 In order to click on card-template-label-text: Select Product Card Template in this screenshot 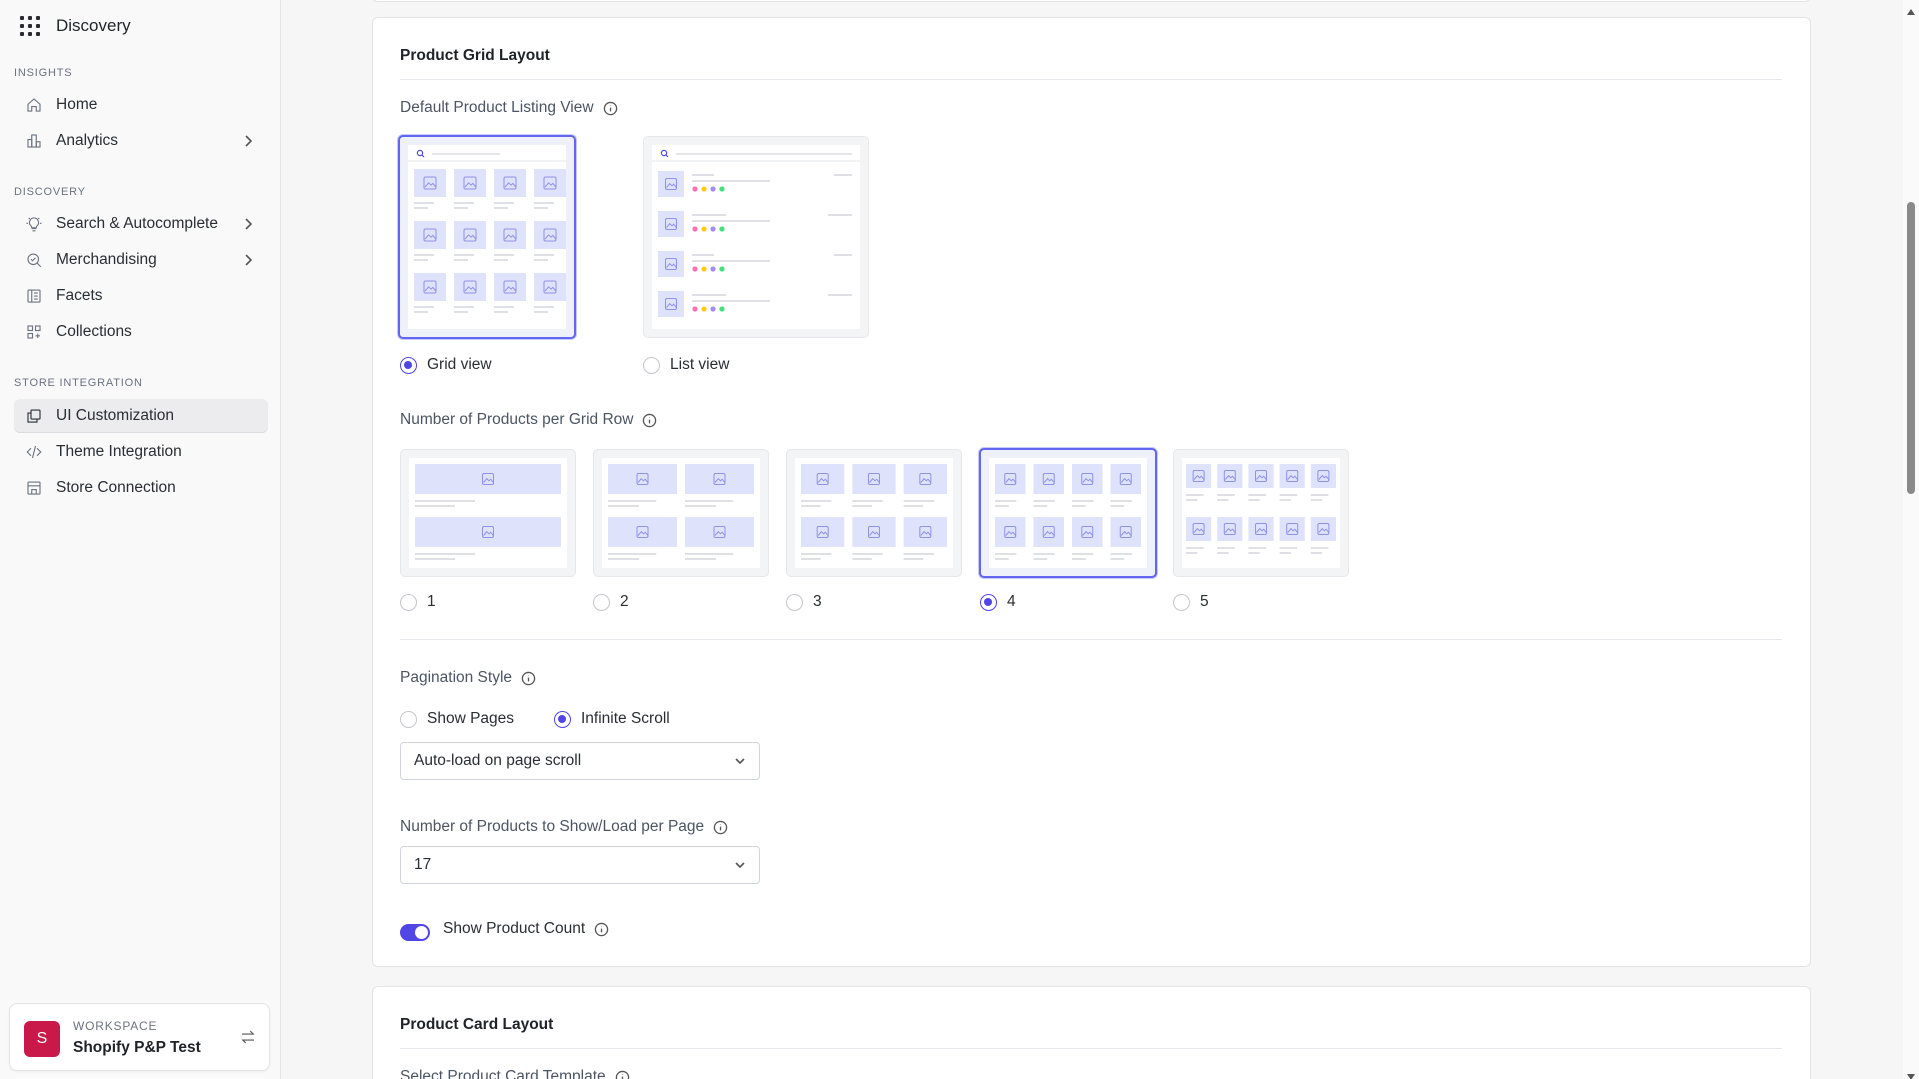, I will do `click(503, 1073)`.